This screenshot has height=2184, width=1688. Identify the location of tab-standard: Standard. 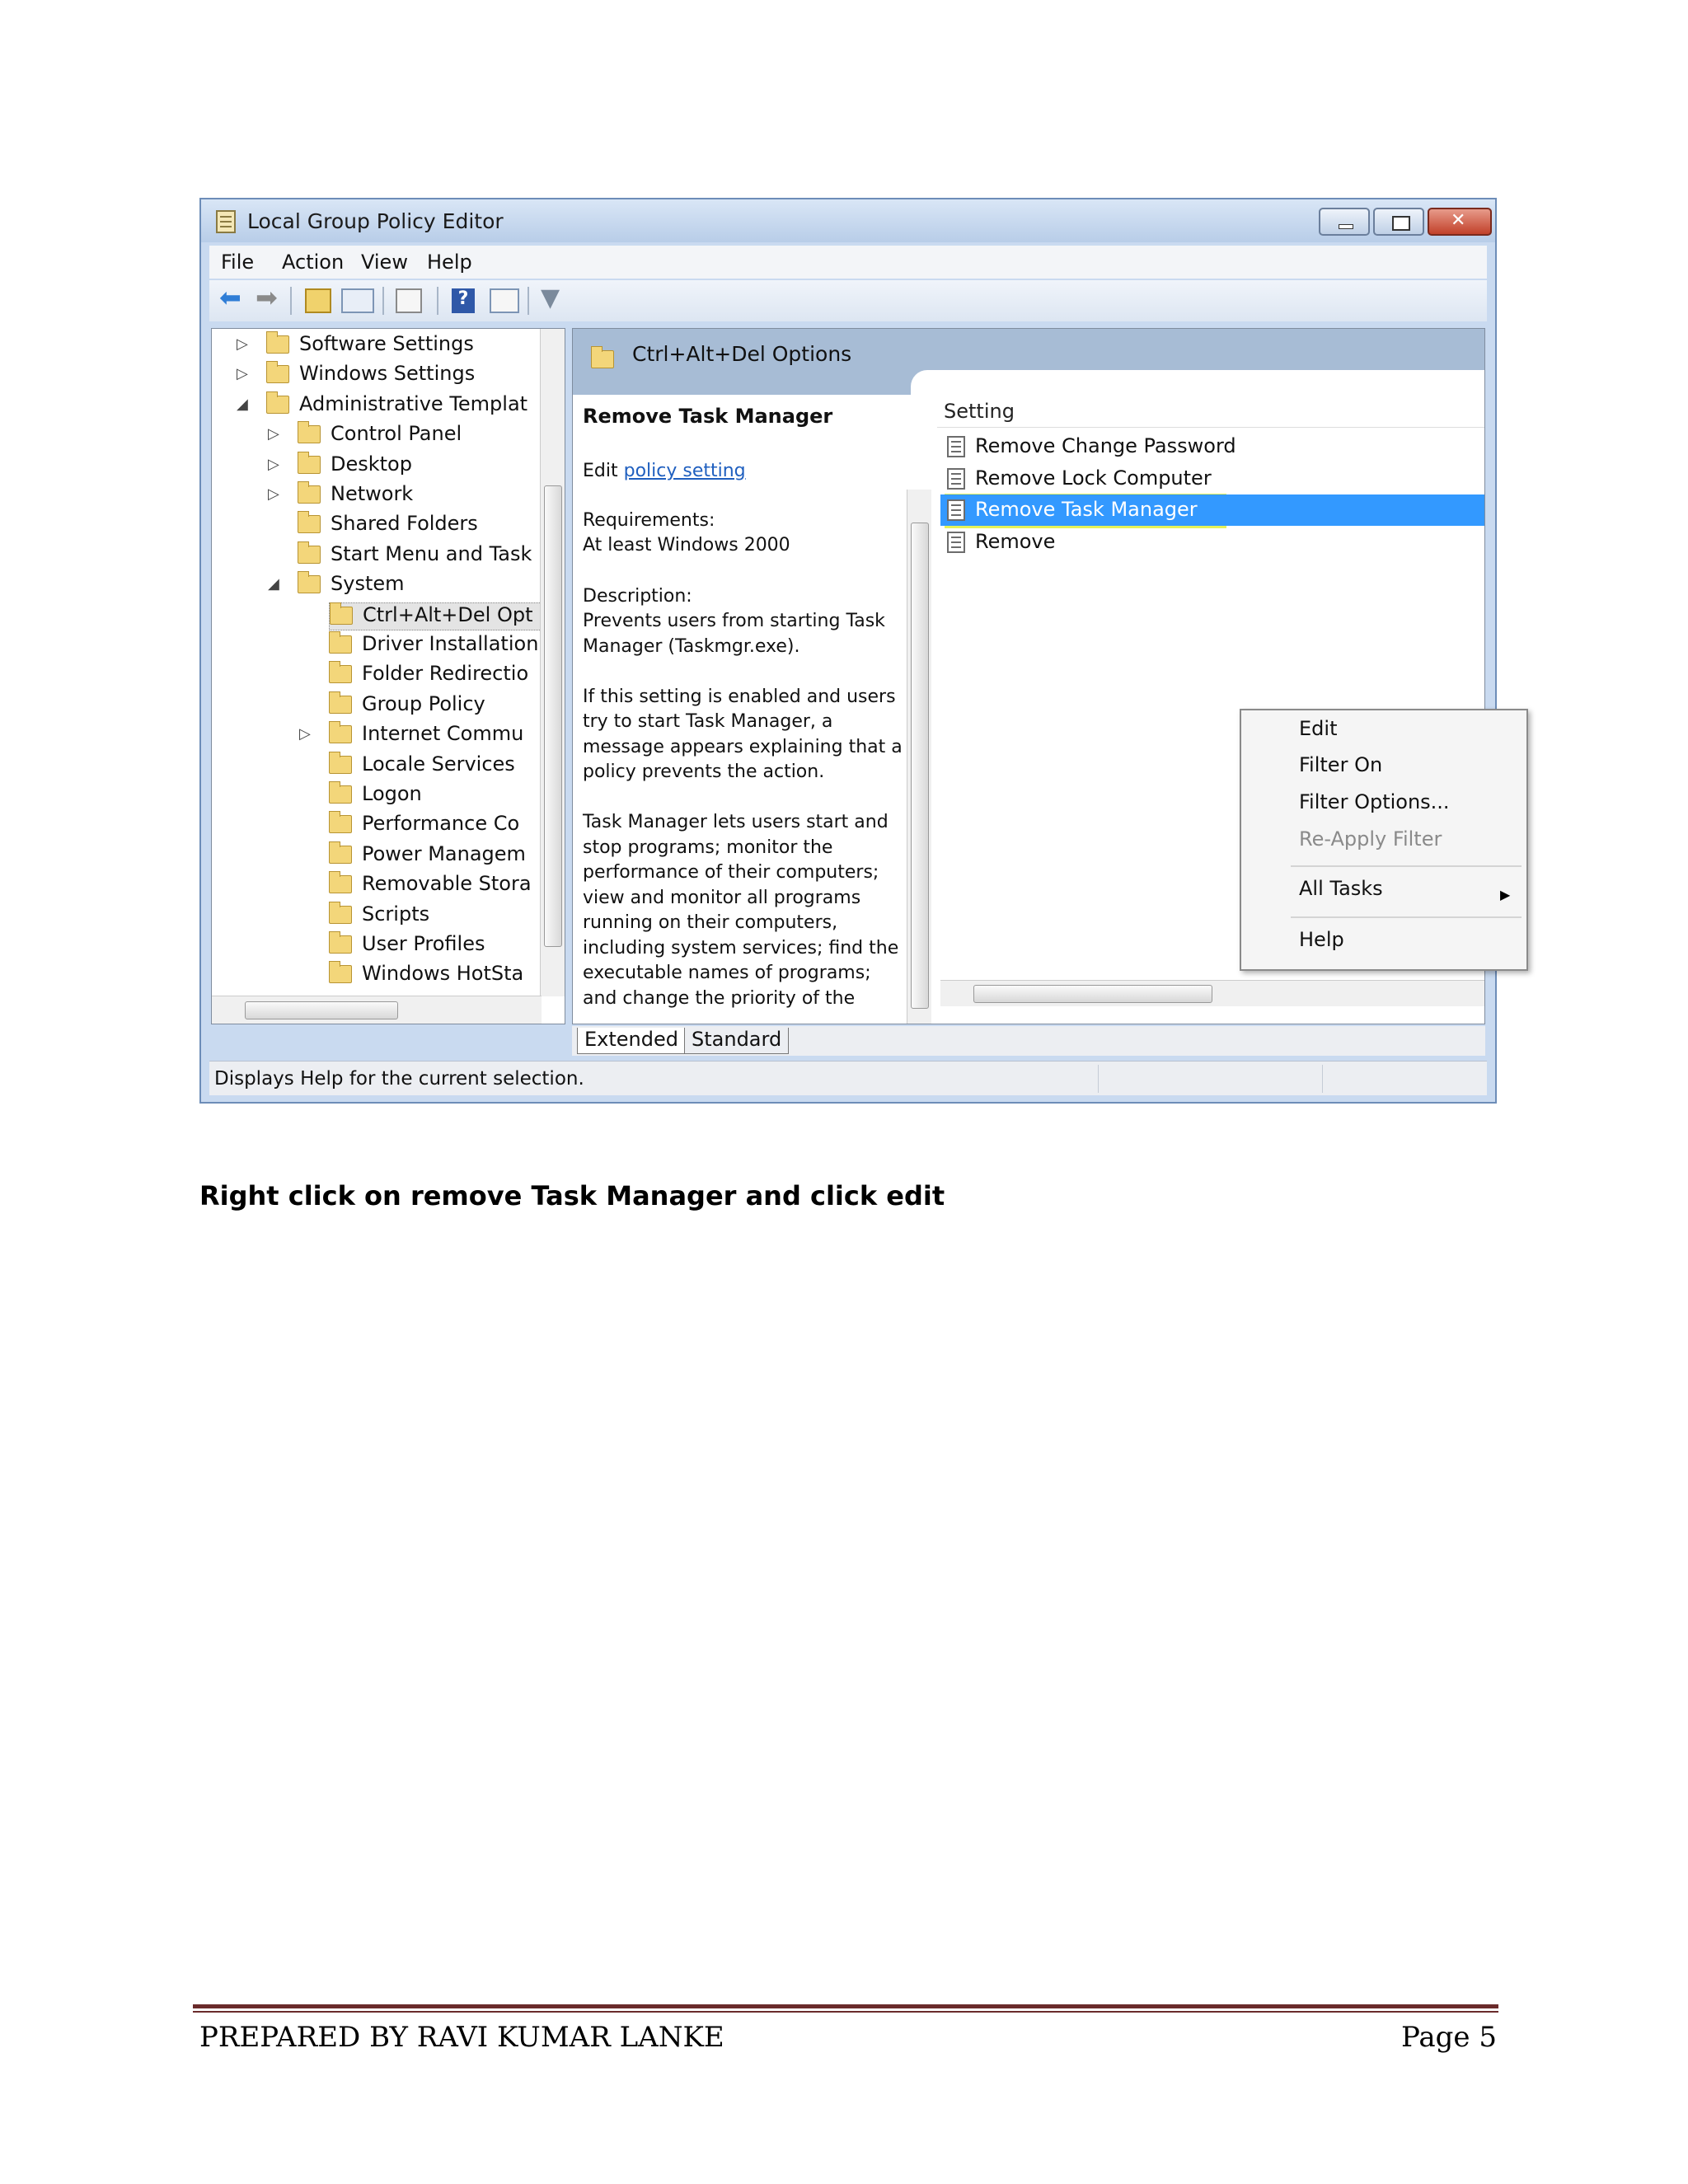
(737, 1041).